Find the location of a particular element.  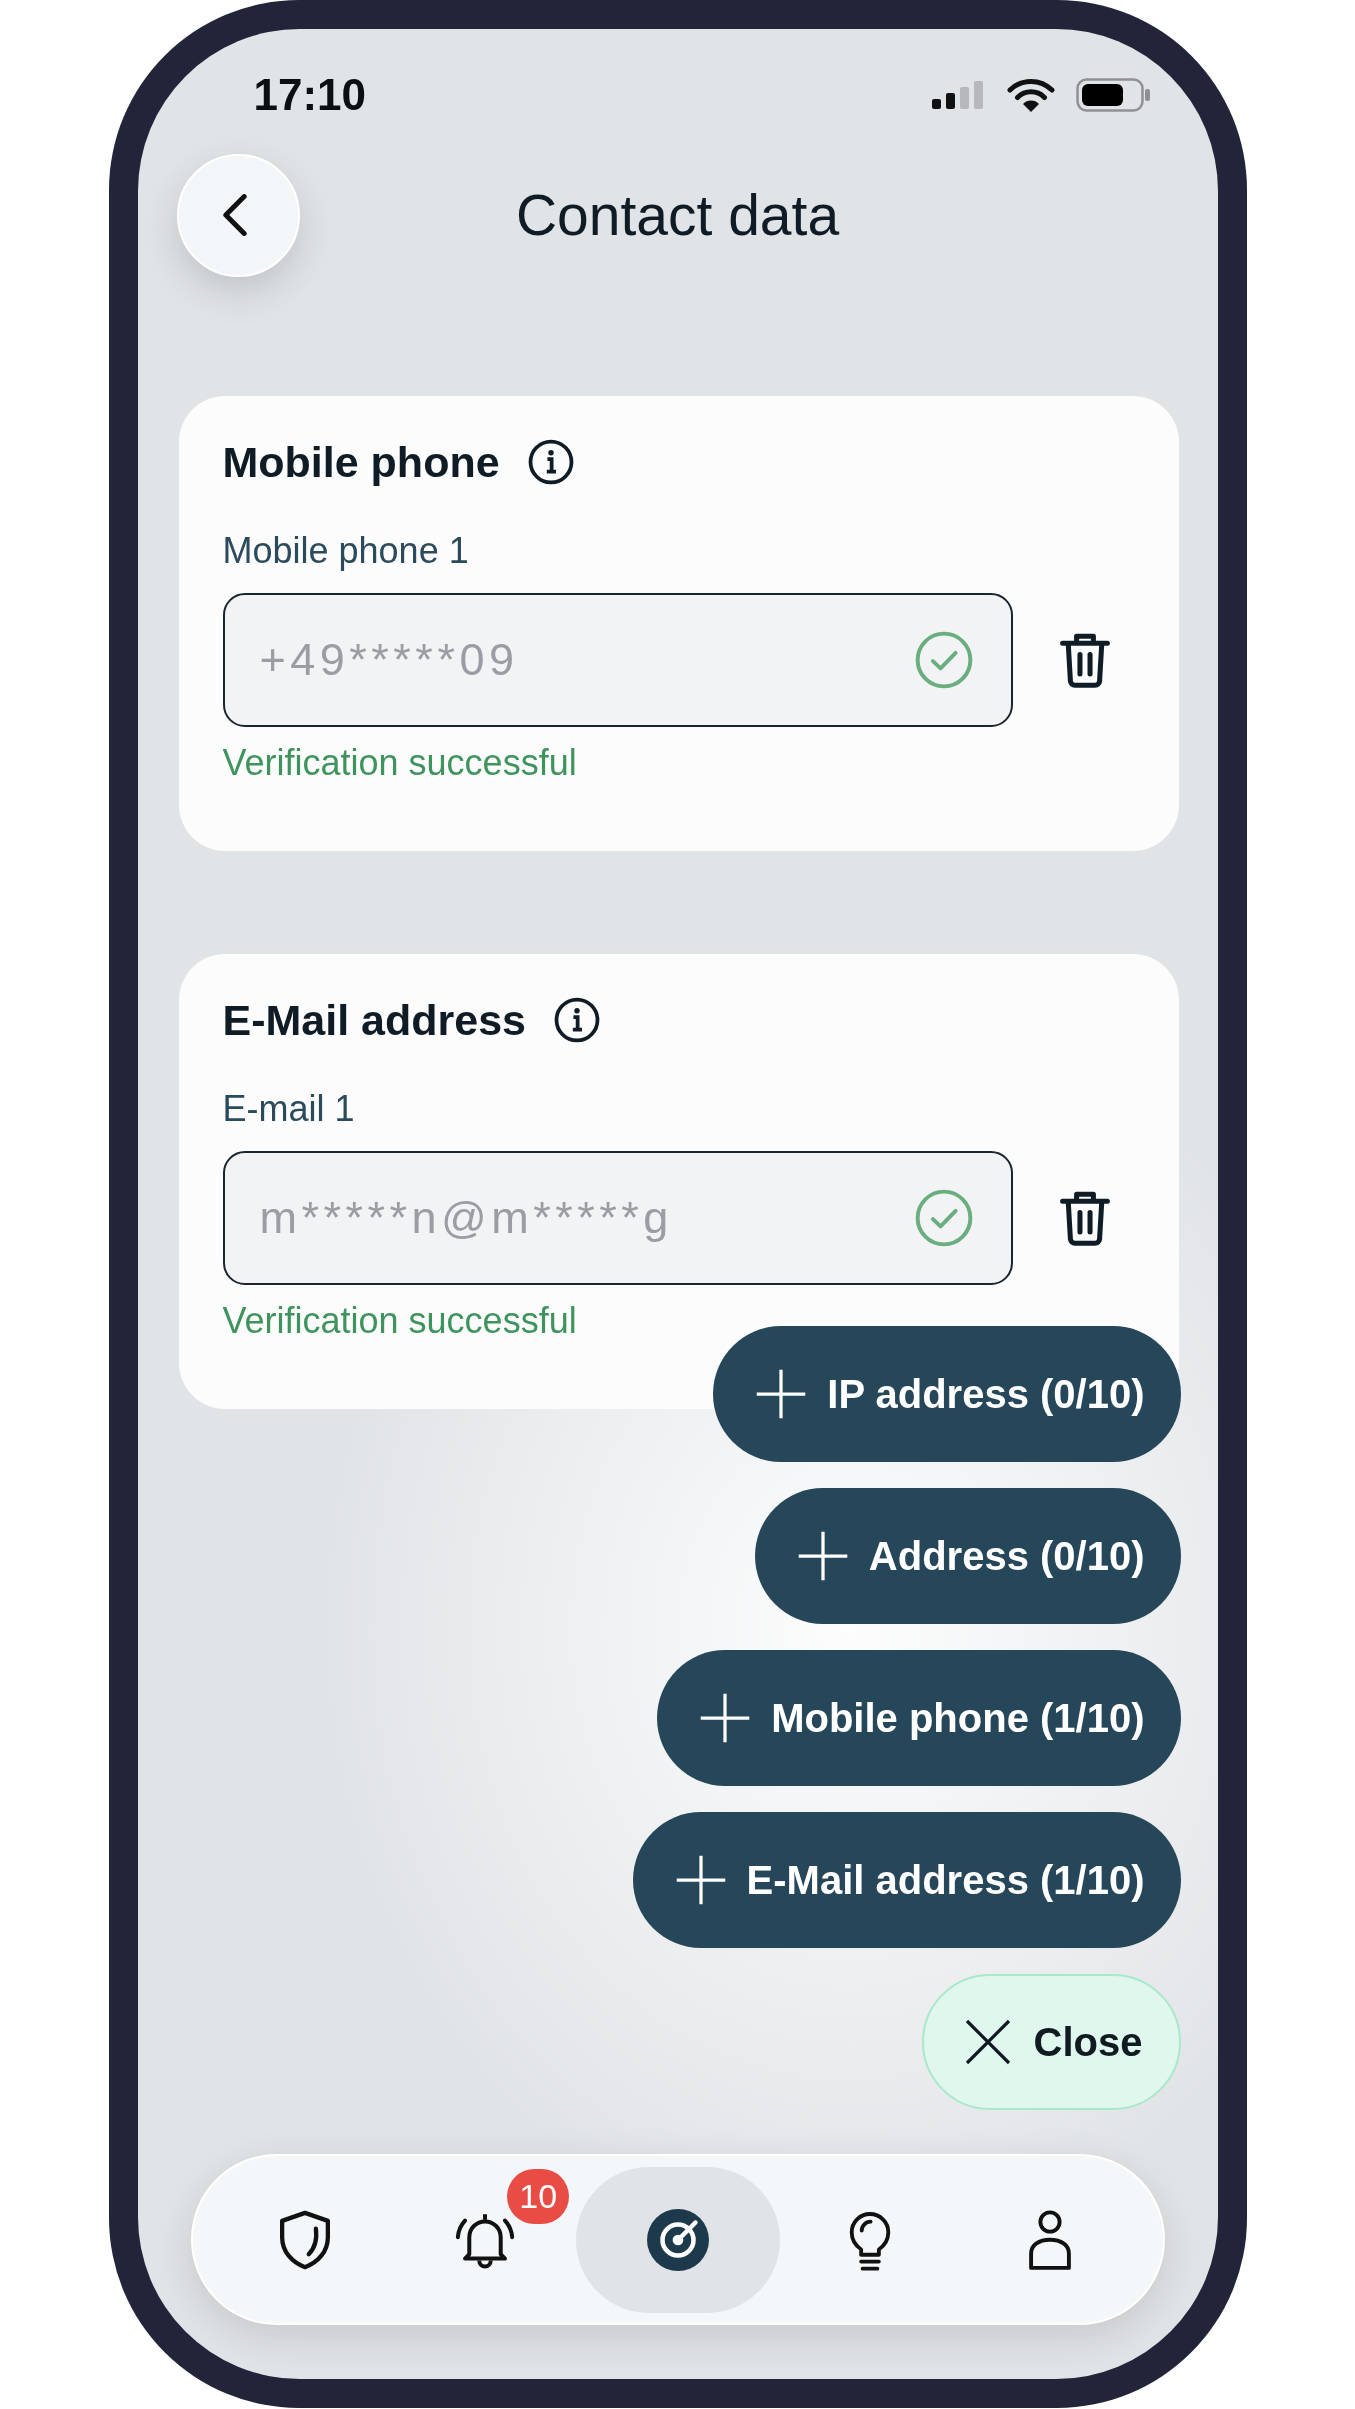

add-option-button: IP address (0/10) is located at coordinates (947, 1394).